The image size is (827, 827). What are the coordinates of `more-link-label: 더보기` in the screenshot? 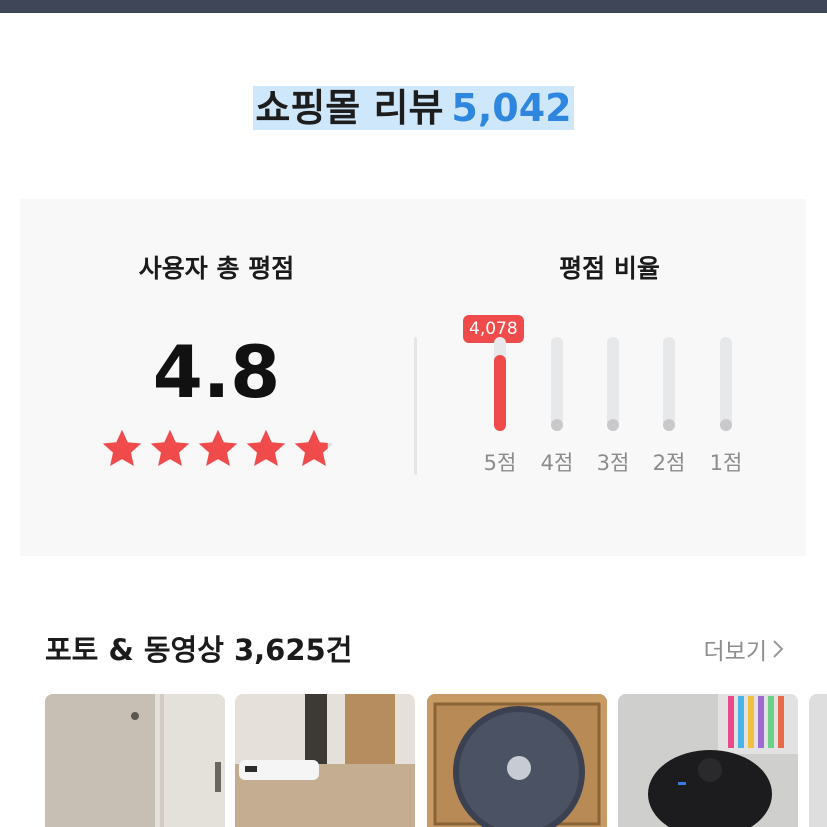 It's located at (735, 652).